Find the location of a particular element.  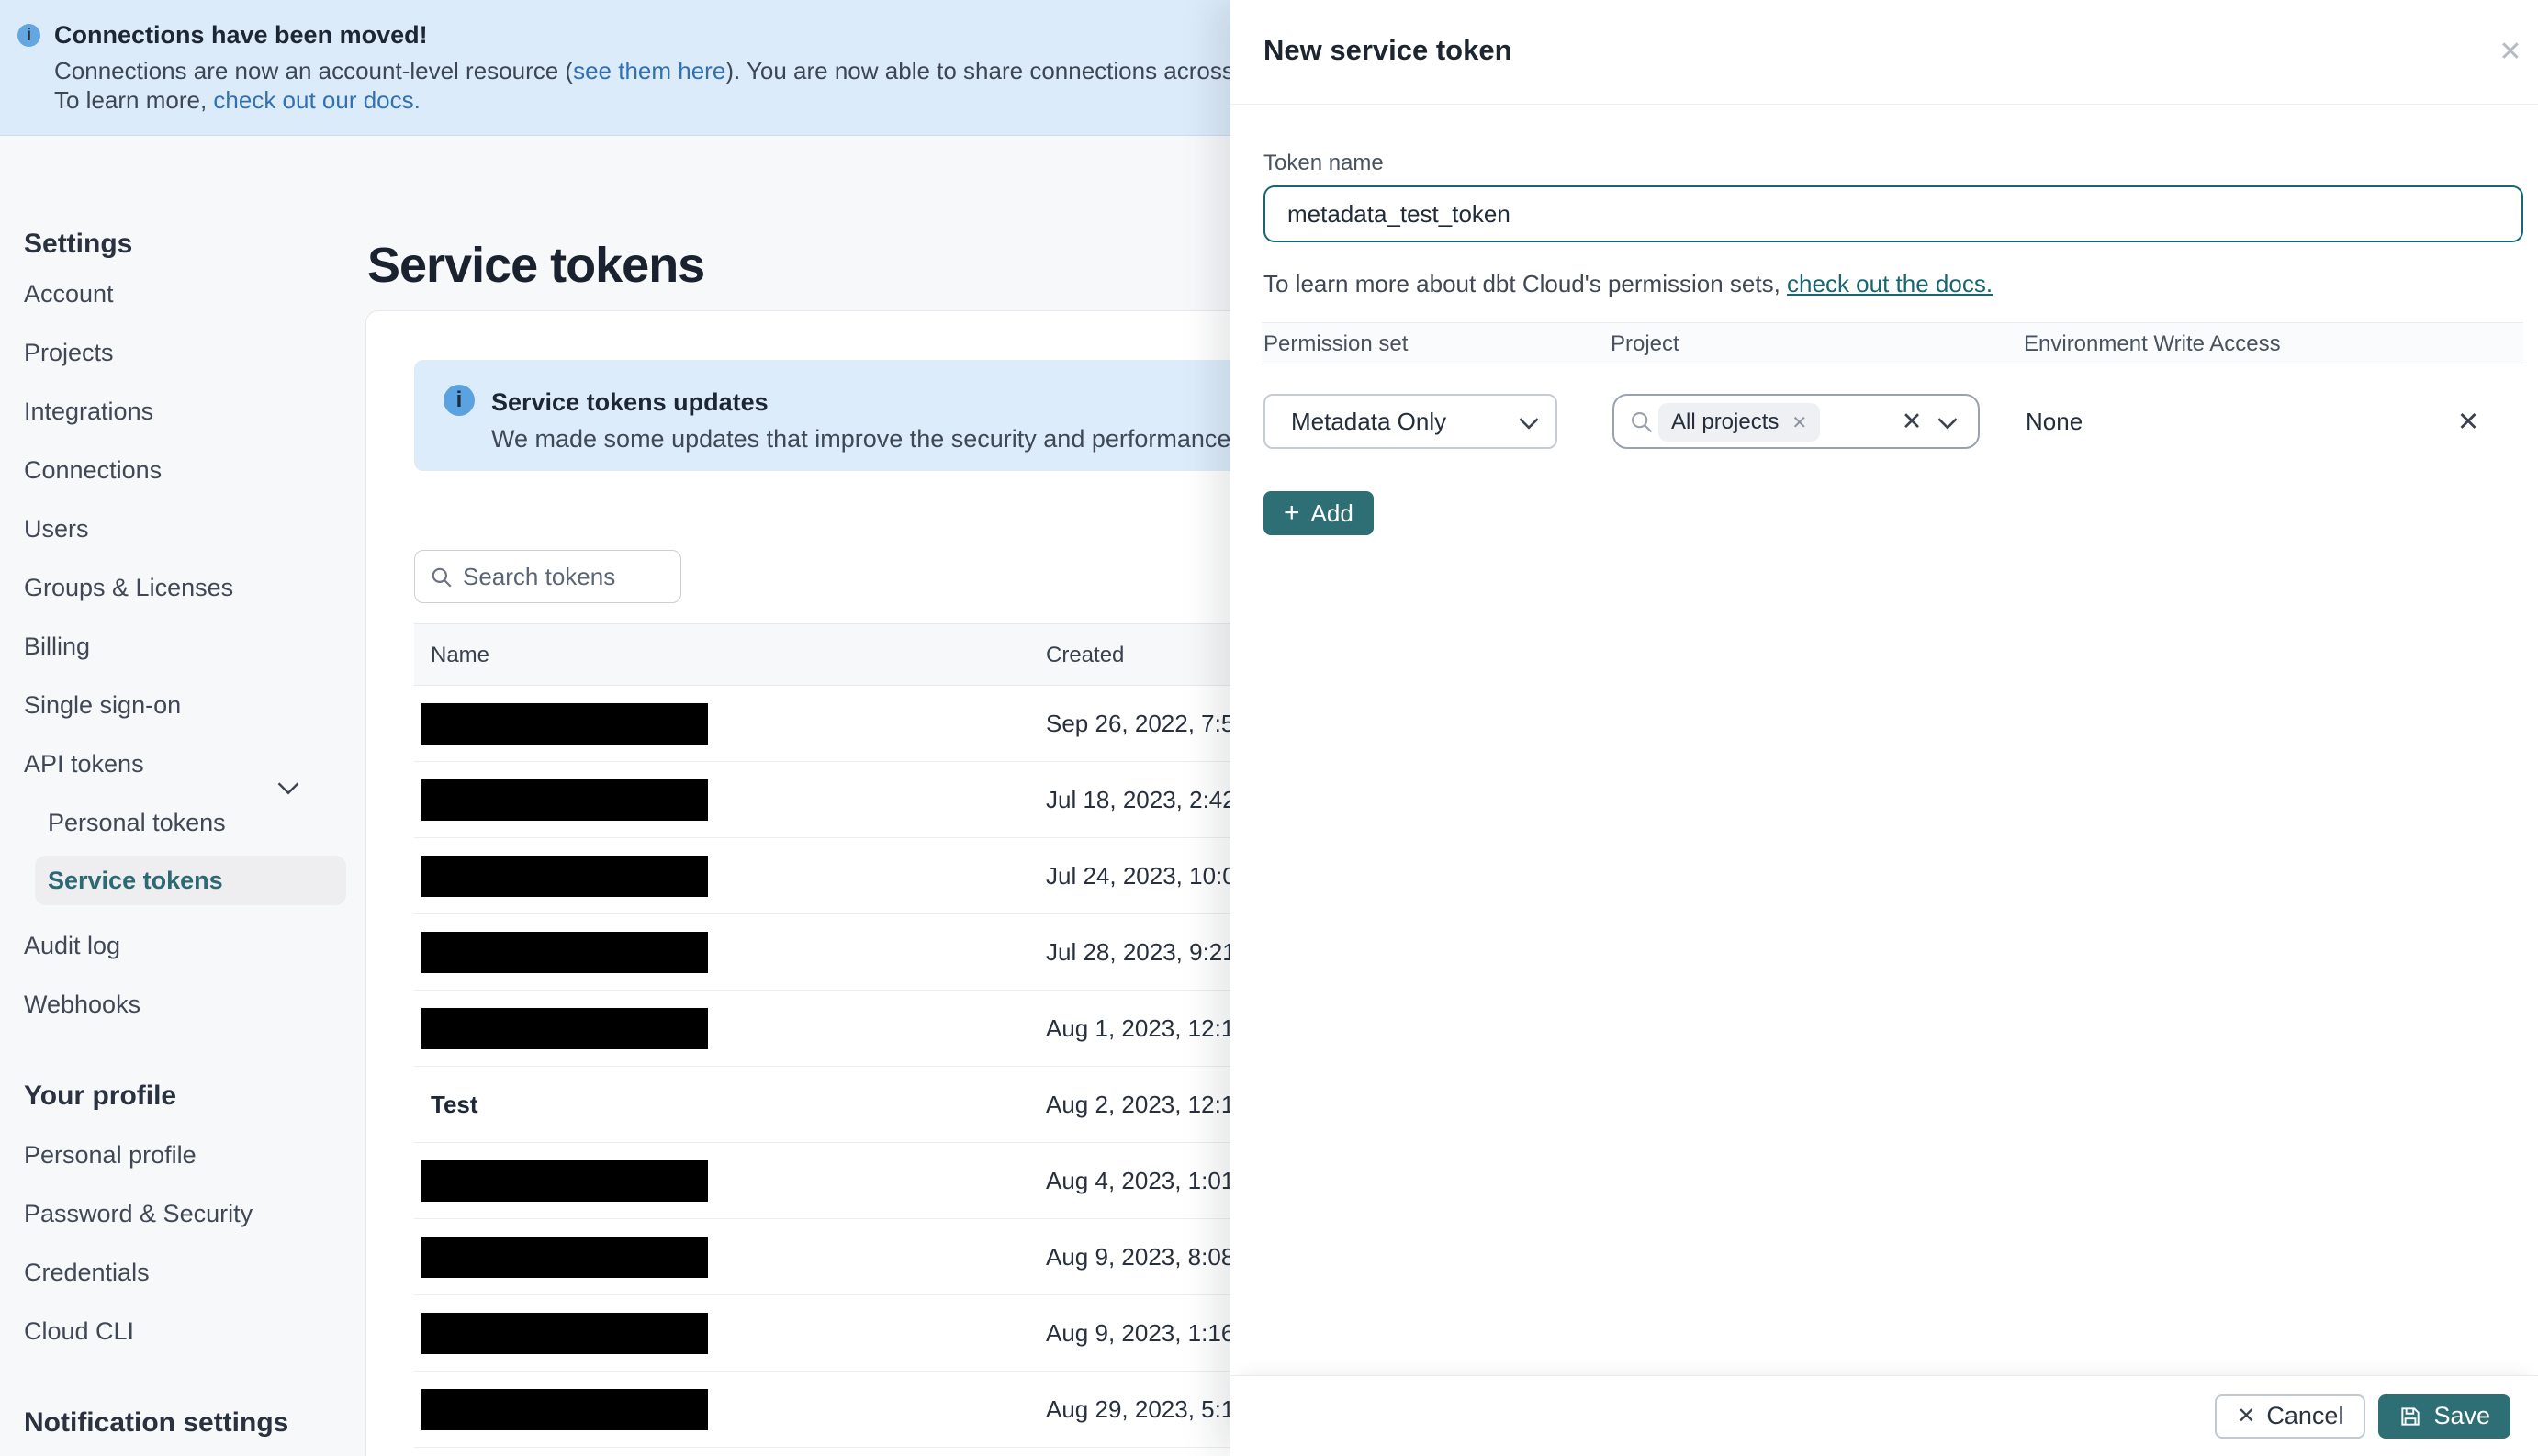

clear-selection-icon: ✕ is located at coordinates (1912, 421).